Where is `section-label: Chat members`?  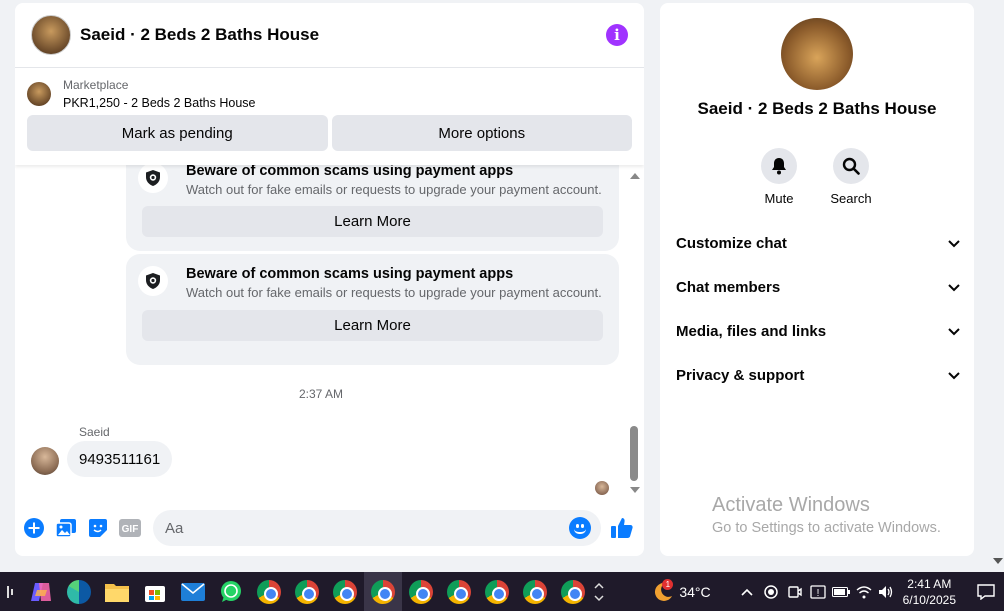
section-label: Chat members is located at coordinates (728, 287).